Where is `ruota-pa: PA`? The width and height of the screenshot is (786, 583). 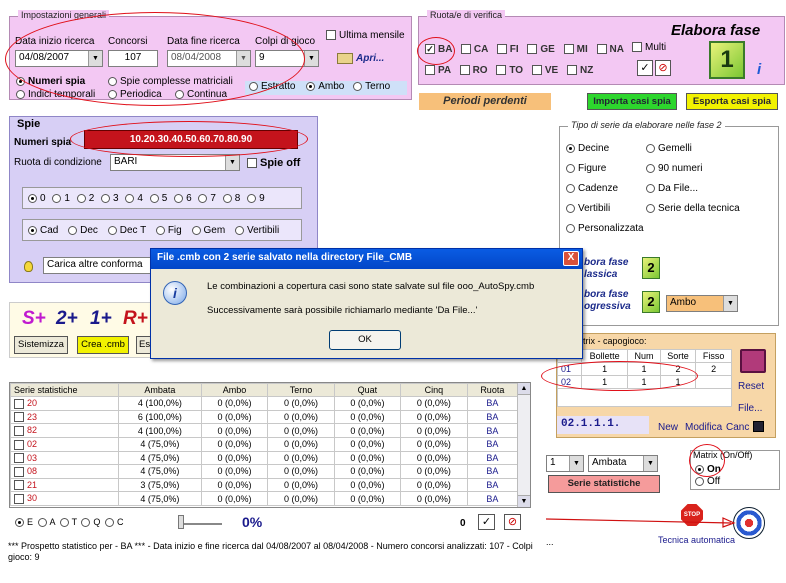 ruota-pa: PA is located at coordinates (438, 70).